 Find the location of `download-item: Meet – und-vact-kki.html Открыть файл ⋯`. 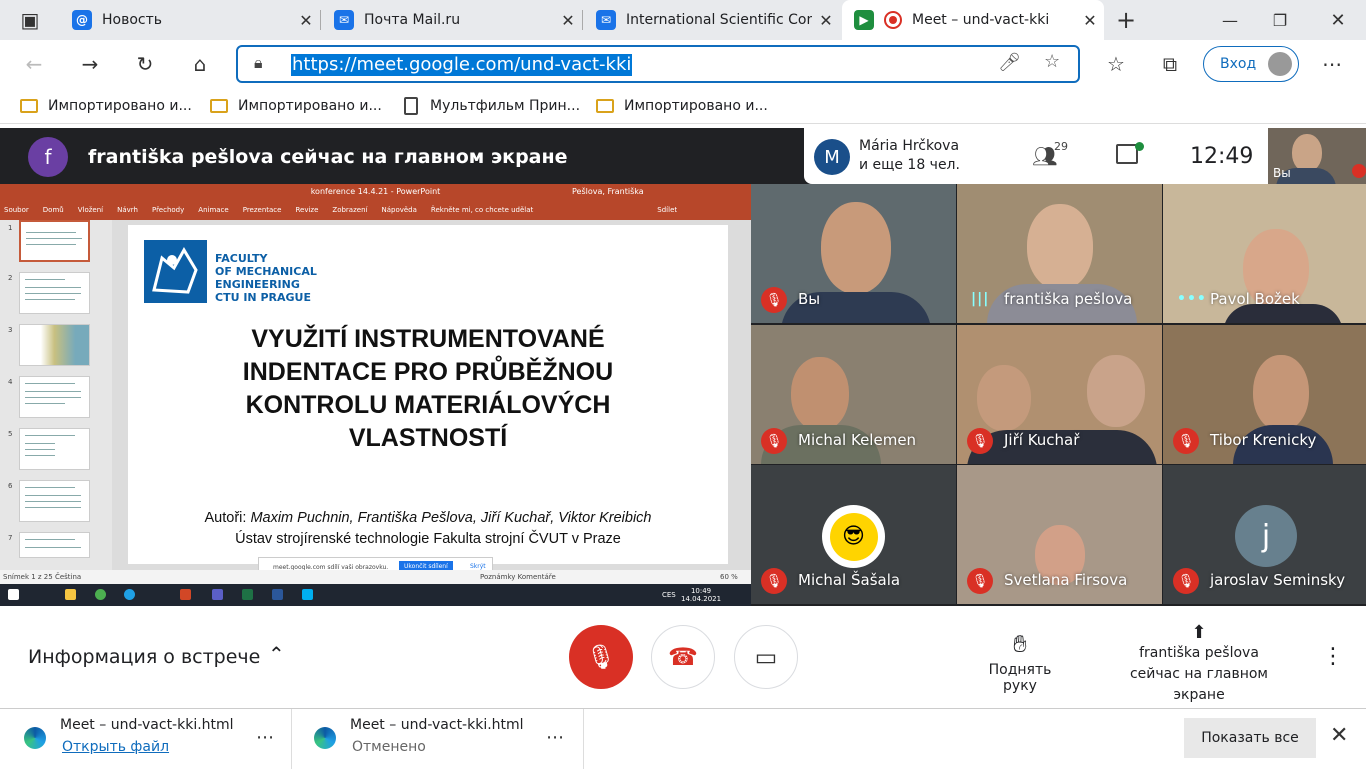

download-item: Meet – und-vact-kki.html Открыть файл ⋯ is located at coordinates (146, 739).